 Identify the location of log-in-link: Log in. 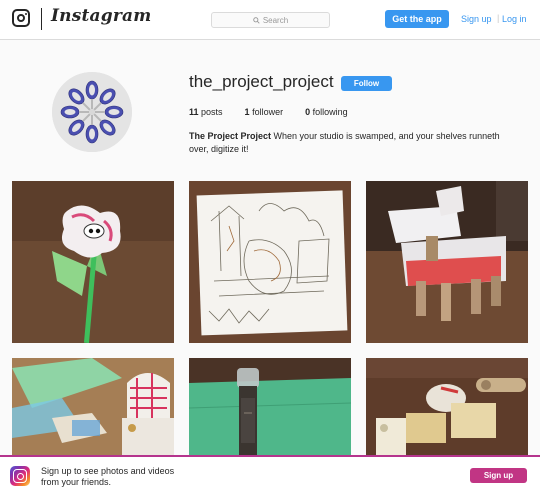
(514, 19).